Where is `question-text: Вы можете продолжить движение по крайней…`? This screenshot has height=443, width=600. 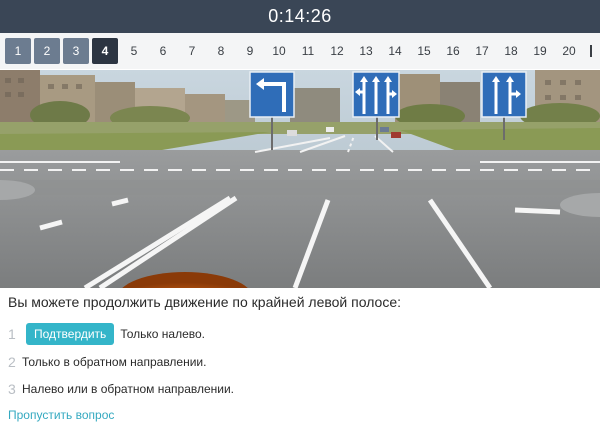 question-text: Вы можете продолжить движение по крайней… is located at coordinates (204, 302).